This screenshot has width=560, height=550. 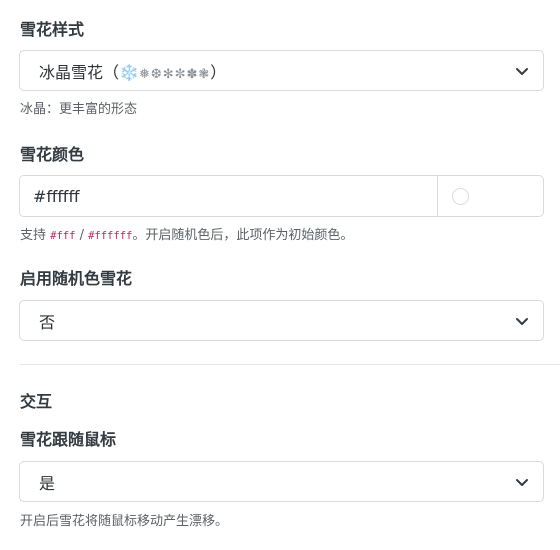 I want to click on snow-style-label: 雪花样式, so click(x=52, y=29).